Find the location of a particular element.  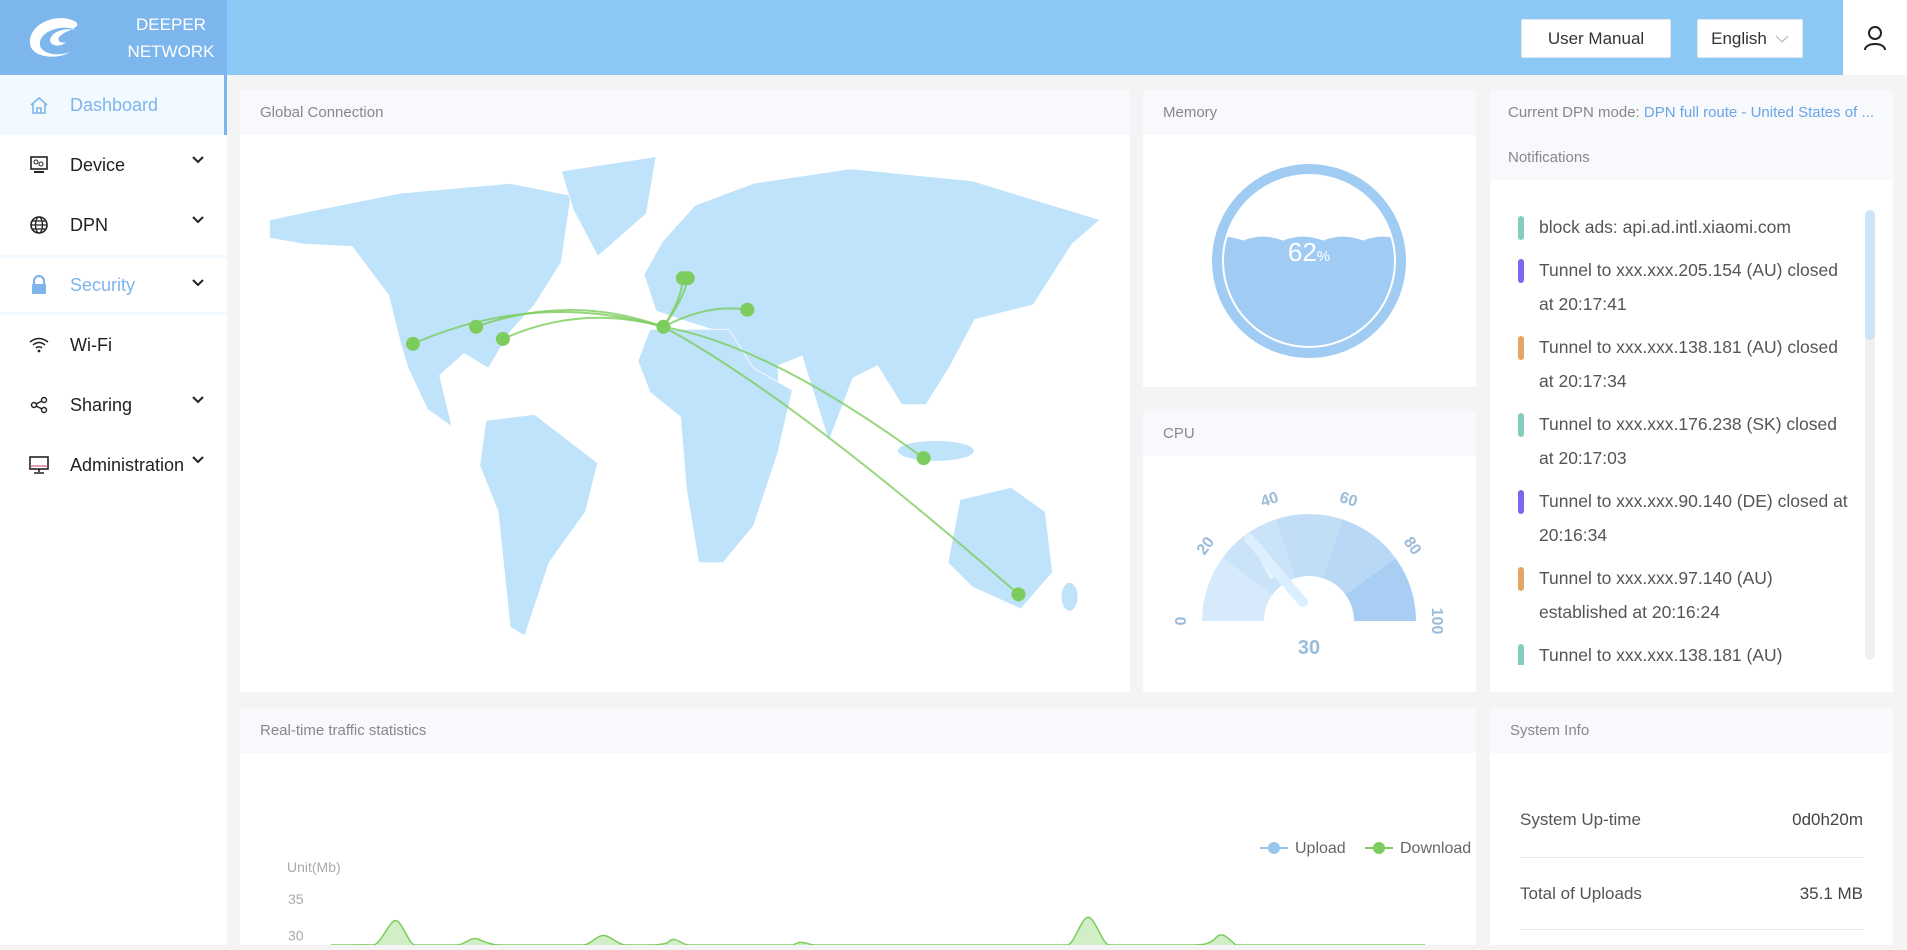

sidebar-item-dpn: DPN is located at coordinates (113, 225).